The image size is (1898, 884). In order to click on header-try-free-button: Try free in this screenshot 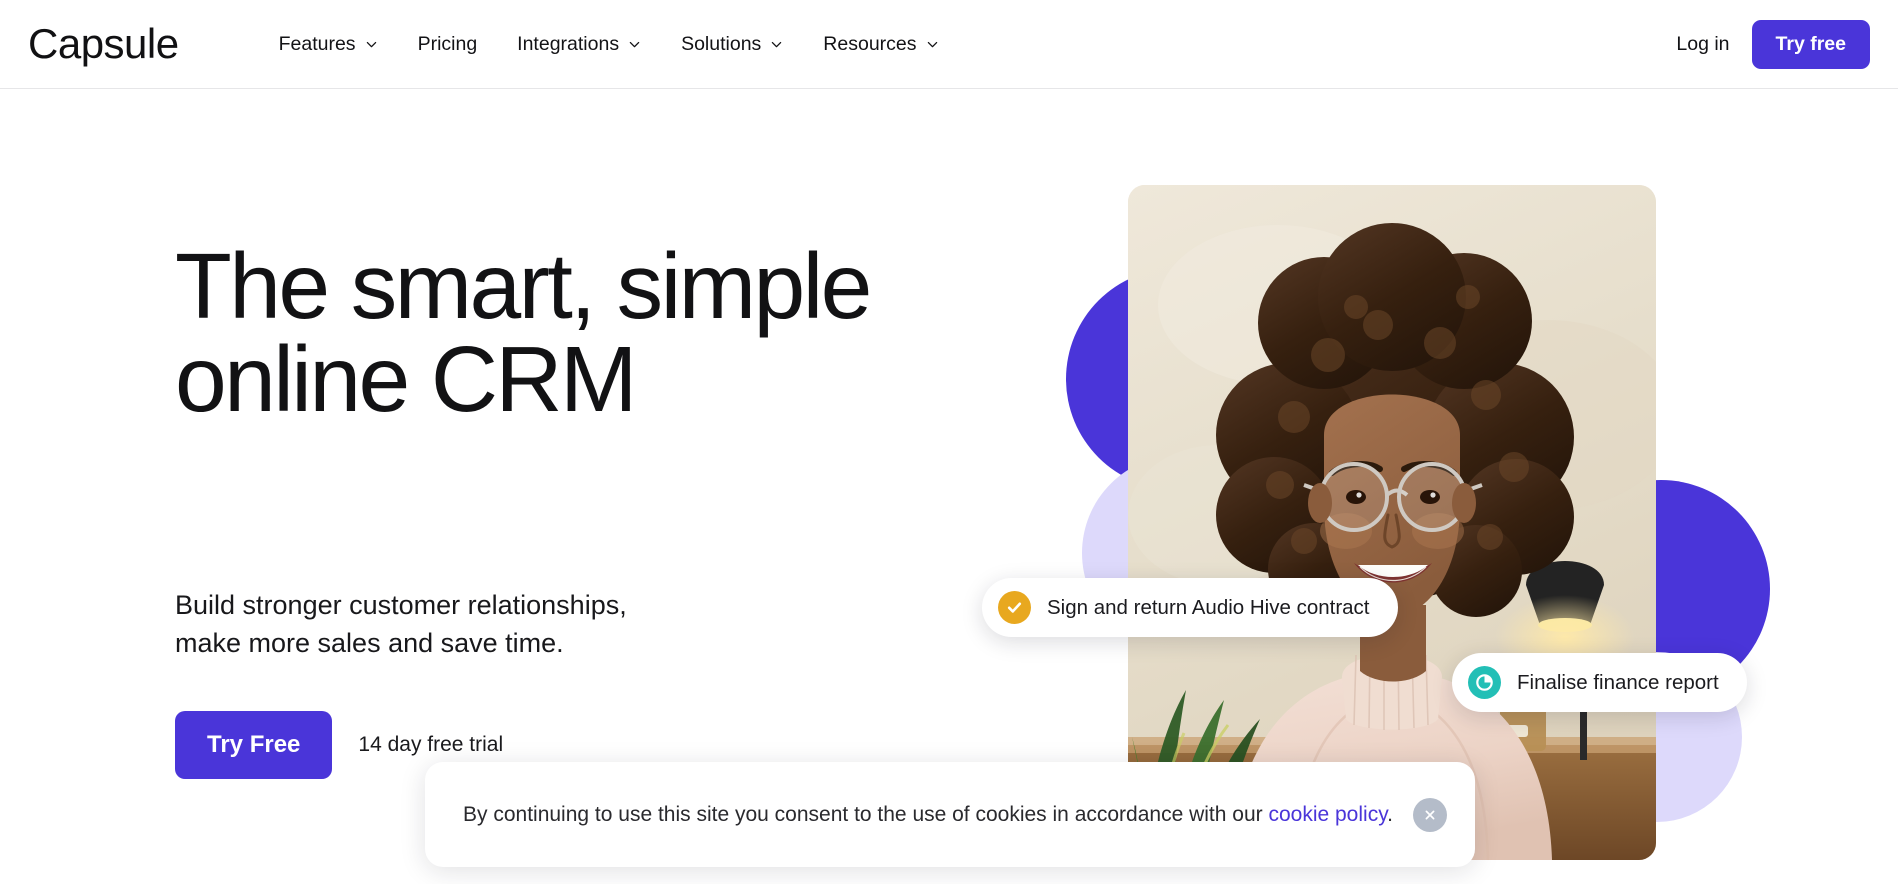, I will do `click(1810, 44)`.